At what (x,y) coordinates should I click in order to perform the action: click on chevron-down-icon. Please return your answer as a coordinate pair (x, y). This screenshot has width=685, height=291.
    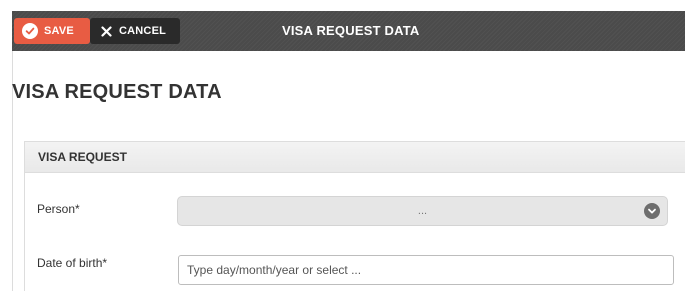
    Looking at the image, I should click on (652, 211).